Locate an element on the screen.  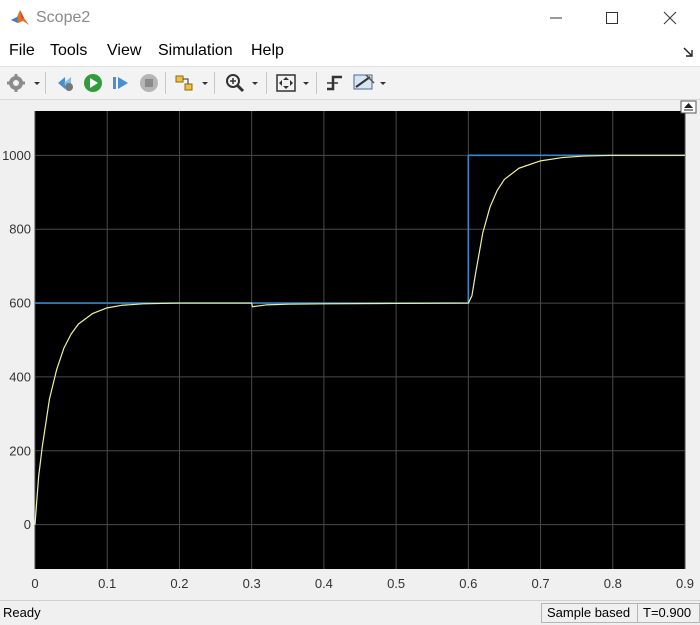
toolbar is located at coordinates (350, 83).